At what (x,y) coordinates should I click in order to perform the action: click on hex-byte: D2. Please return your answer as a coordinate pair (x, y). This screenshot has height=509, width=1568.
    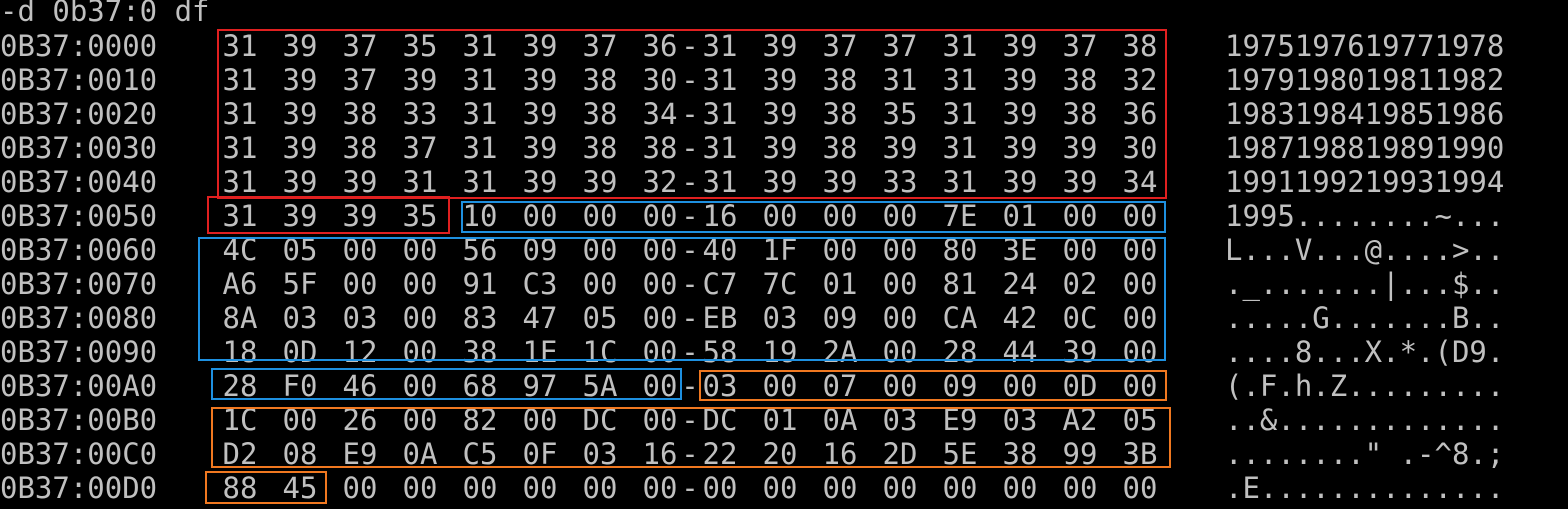
    Looking at the image, I should click on (240, 454).